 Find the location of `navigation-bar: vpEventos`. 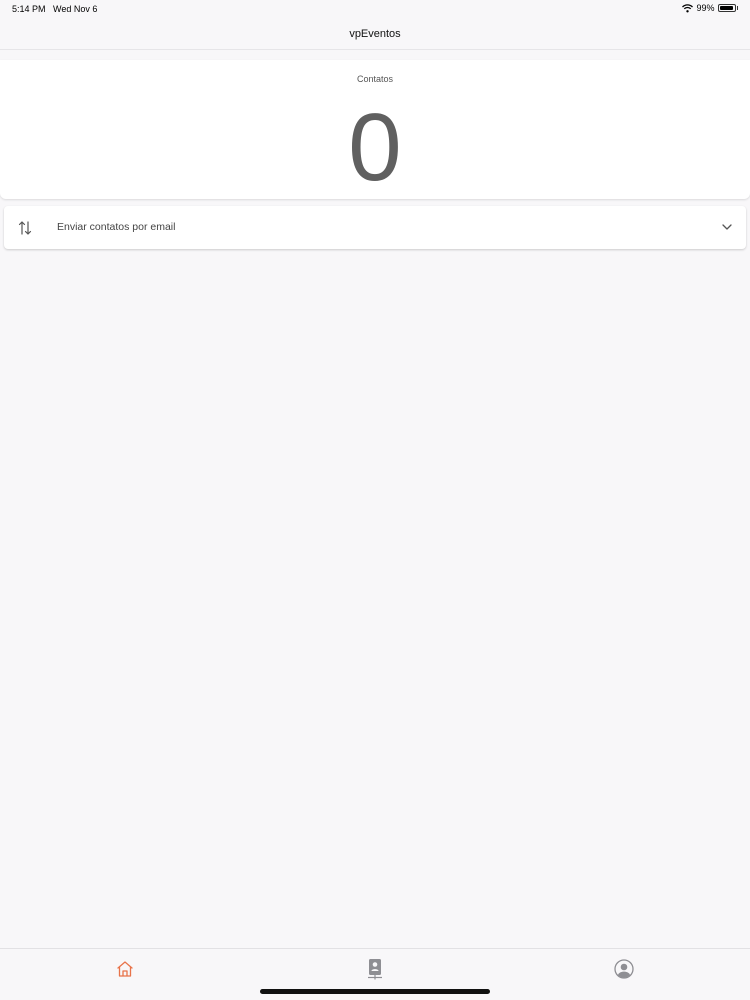

navigation-bar: vpEventos is located at coordinates (375, 34).